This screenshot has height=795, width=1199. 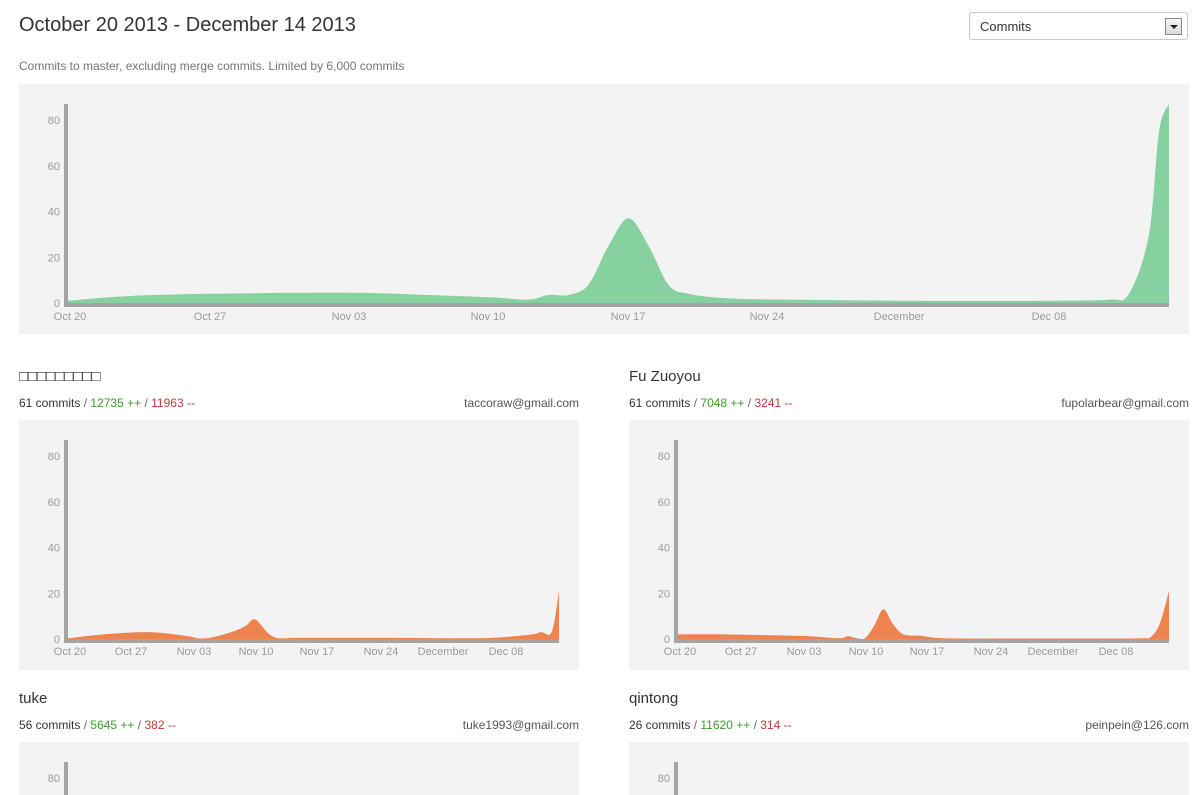 I want to click on chevron-down-icon, so click(x=1173, y=26).